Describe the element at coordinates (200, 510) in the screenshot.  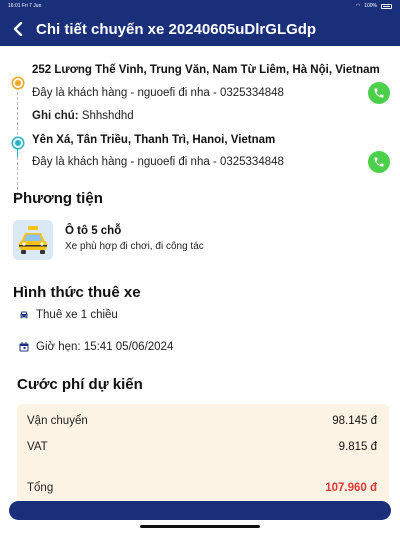
I see `bottom-action-button` at that location.